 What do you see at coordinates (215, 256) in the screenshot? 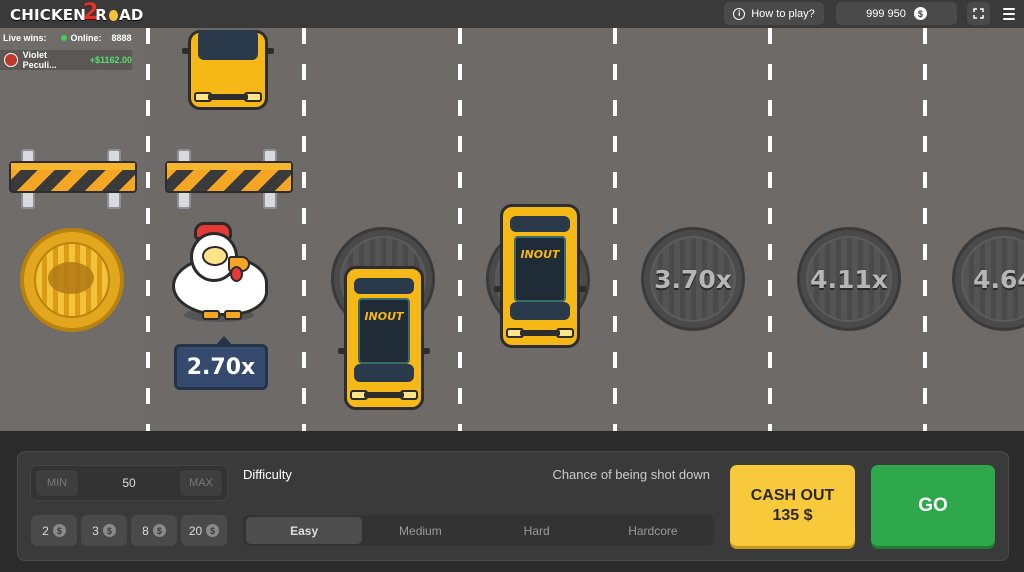
I see `chicken-eye` at bounding box center [215, 256].